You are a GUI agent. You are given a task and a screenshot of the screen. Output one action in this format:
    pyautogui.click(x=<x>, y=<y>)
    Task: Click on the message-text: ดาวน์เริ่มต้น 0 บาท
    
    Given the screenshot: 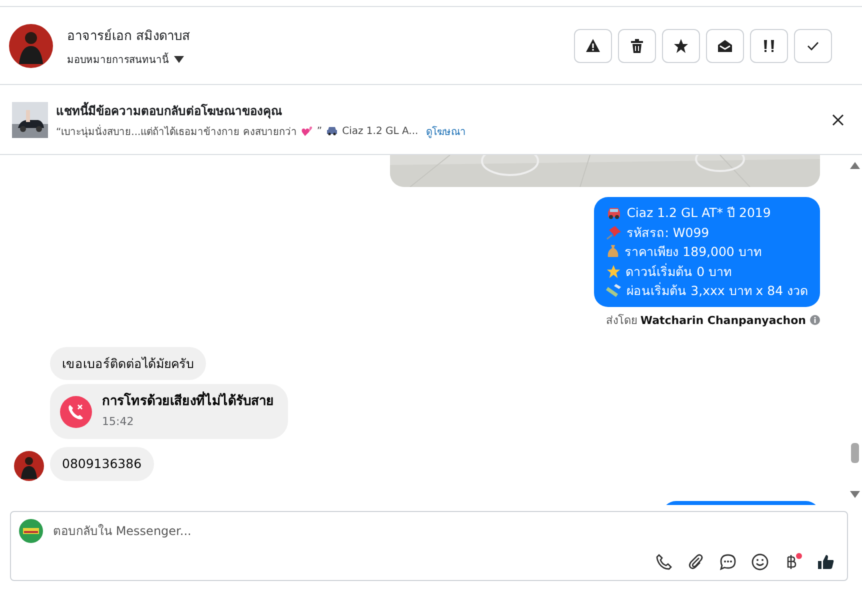 What is the action you would take?
    pyautogui.click(x=679, y=271)
    